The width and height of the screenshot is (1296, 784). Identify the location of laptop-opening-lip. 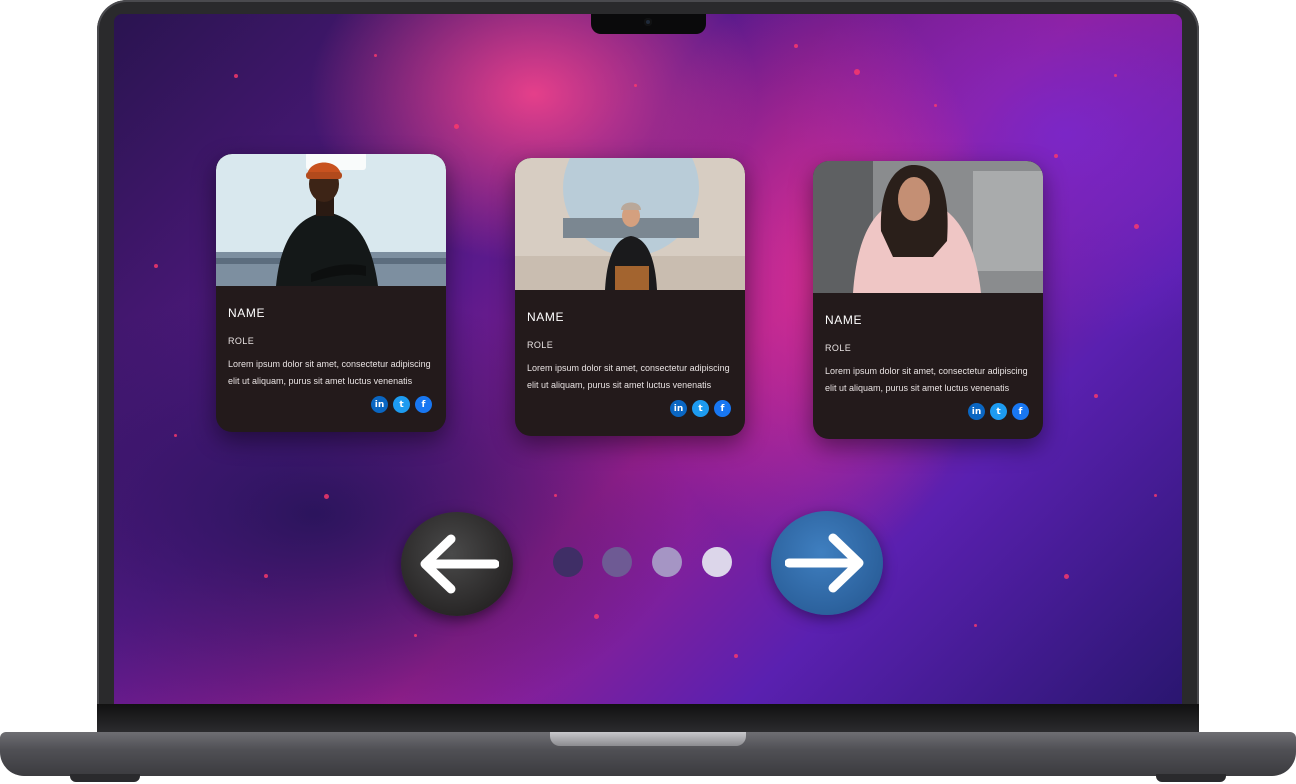
(648, 739).